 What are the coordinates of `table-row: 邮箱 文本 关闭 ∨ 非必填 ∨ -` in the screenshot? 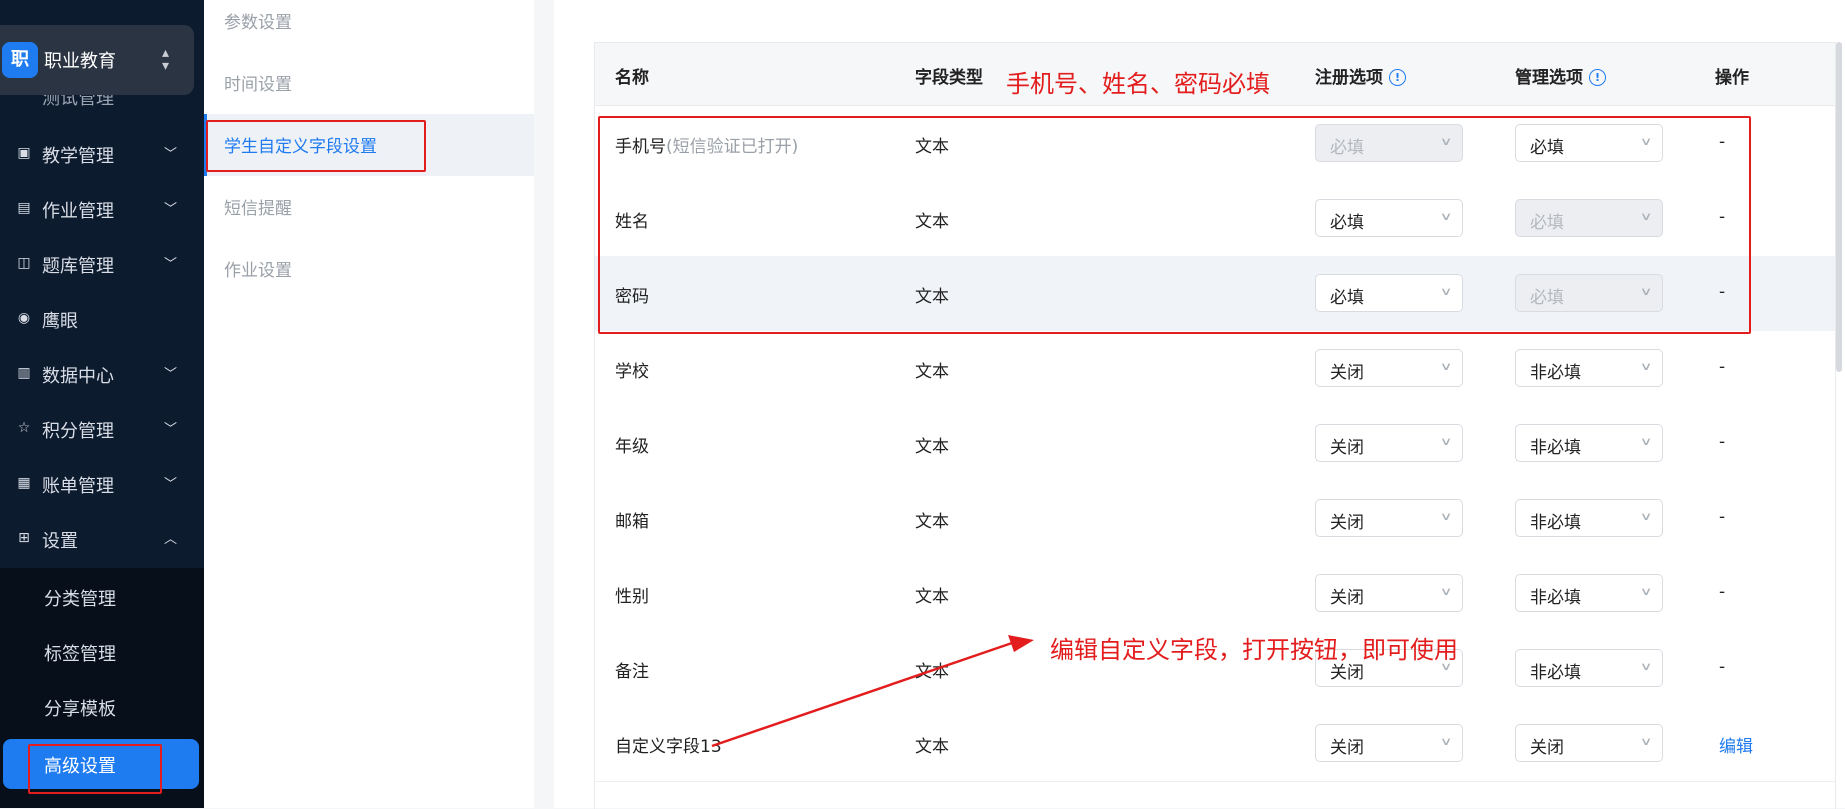 It's located at (1215, 519).